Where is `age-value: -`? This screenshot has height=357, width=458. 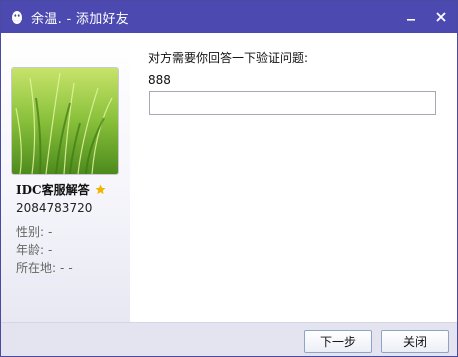 age-value: - is located at coordinates (50, 250).